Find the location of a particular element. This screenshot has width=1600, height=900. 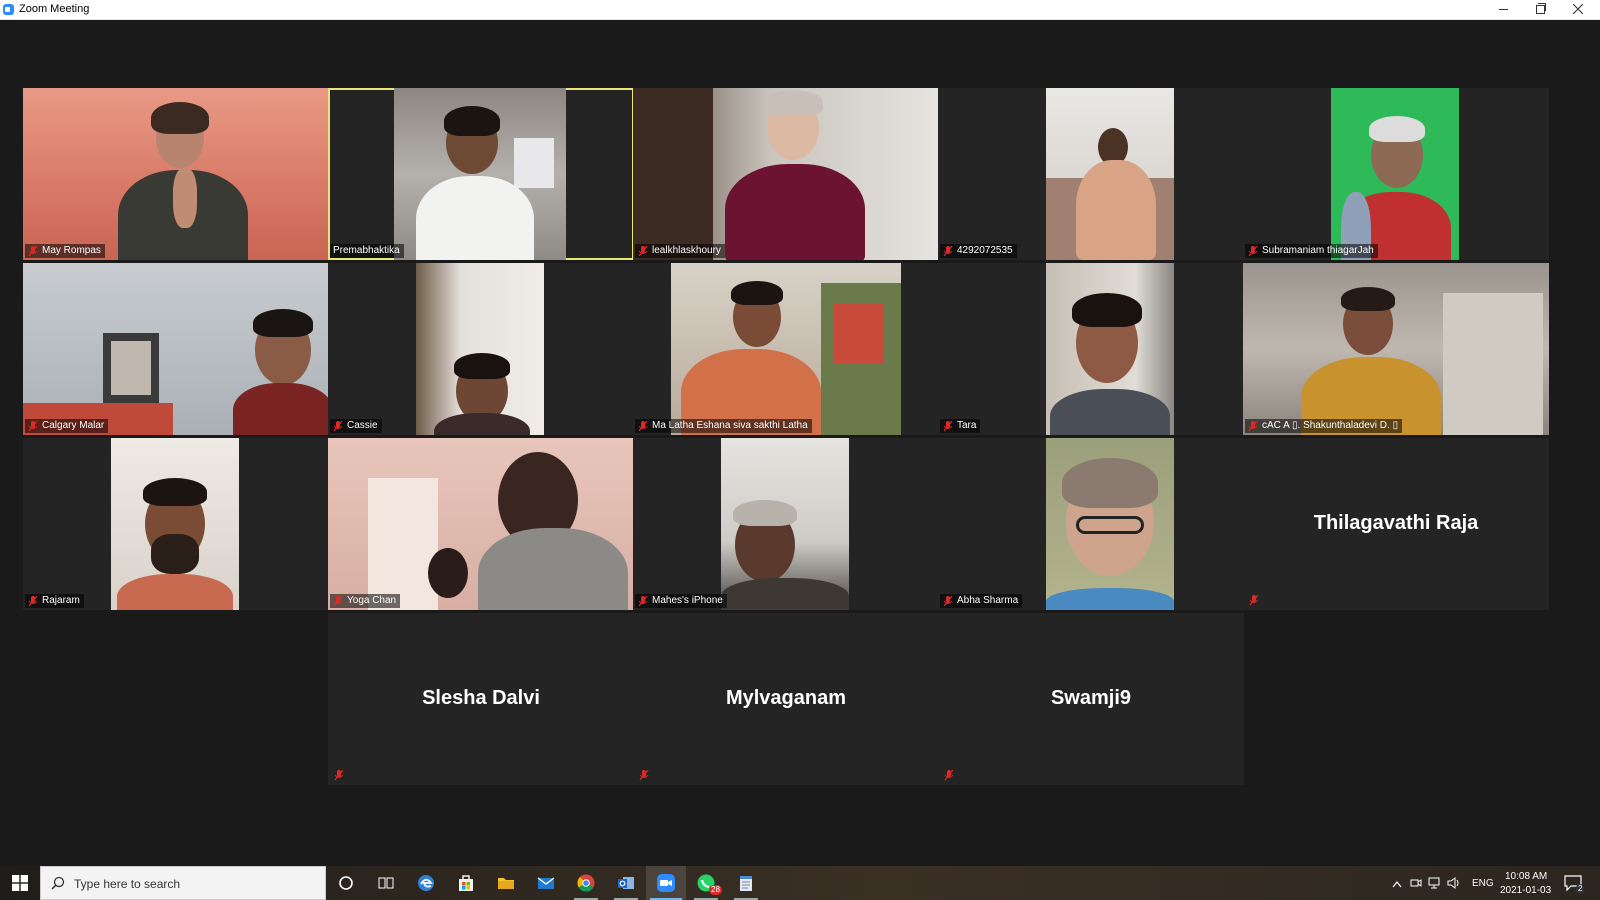

taskbar-search-box: Type here to search is located at coordinates (183, 883).